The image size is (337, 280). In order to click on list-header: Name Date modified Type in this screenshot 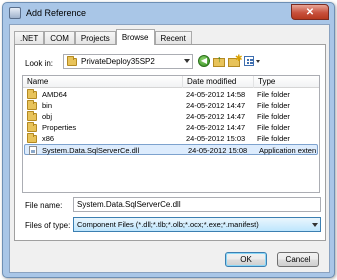, I will do `click(171, 82)`.